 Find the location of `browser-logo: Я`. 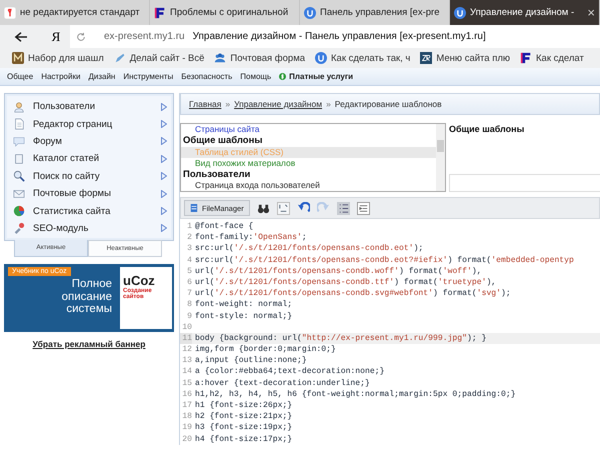

browser-logo: Я is located at coordinates (56, 36).